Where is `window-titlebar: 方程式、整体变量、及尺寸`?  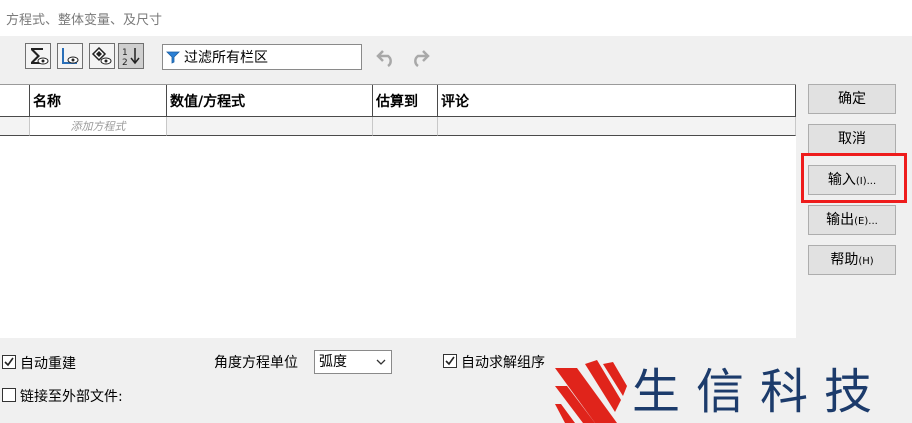
window-titlebar: 方程式、整体变量、及尺寸 is located at coordinates (456, 18).